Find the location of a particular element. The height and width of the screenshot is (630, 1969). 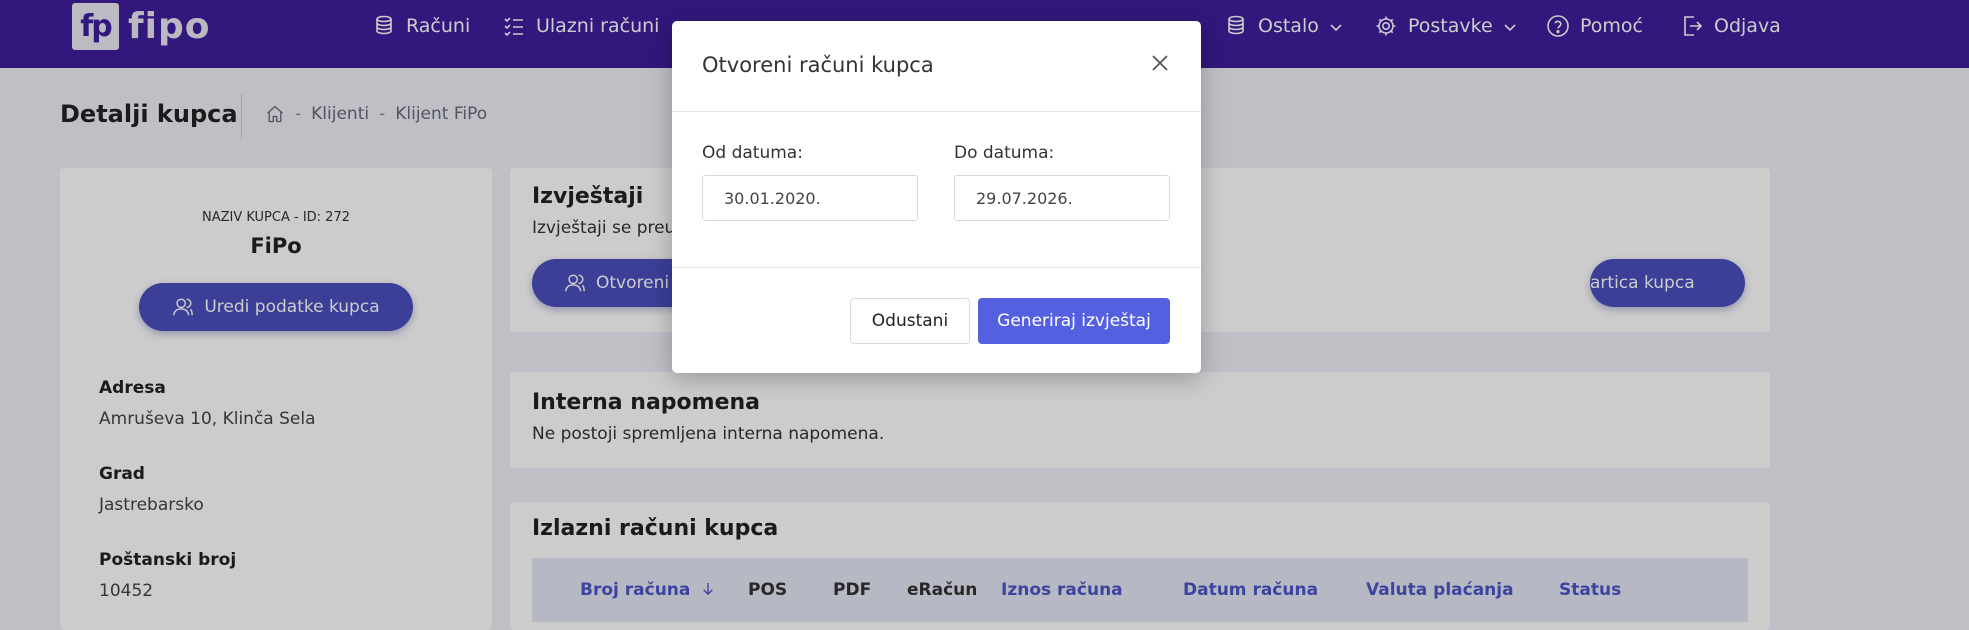

modal-footer-divider is located at coordinates (936, 267).